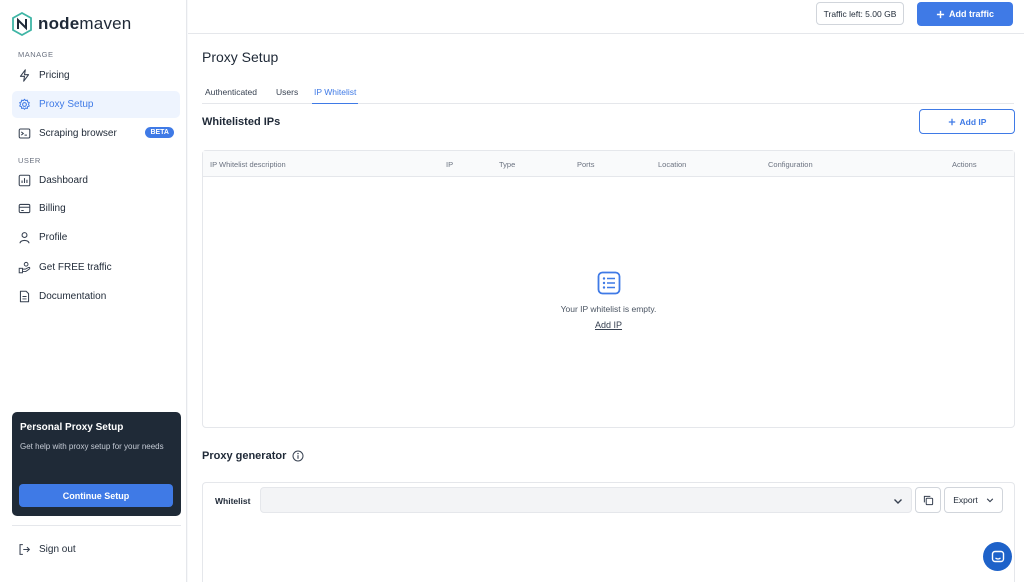  Describe the element at coordinates (25, 549) in the screenshot. I see `sign-out-icon` at that location.